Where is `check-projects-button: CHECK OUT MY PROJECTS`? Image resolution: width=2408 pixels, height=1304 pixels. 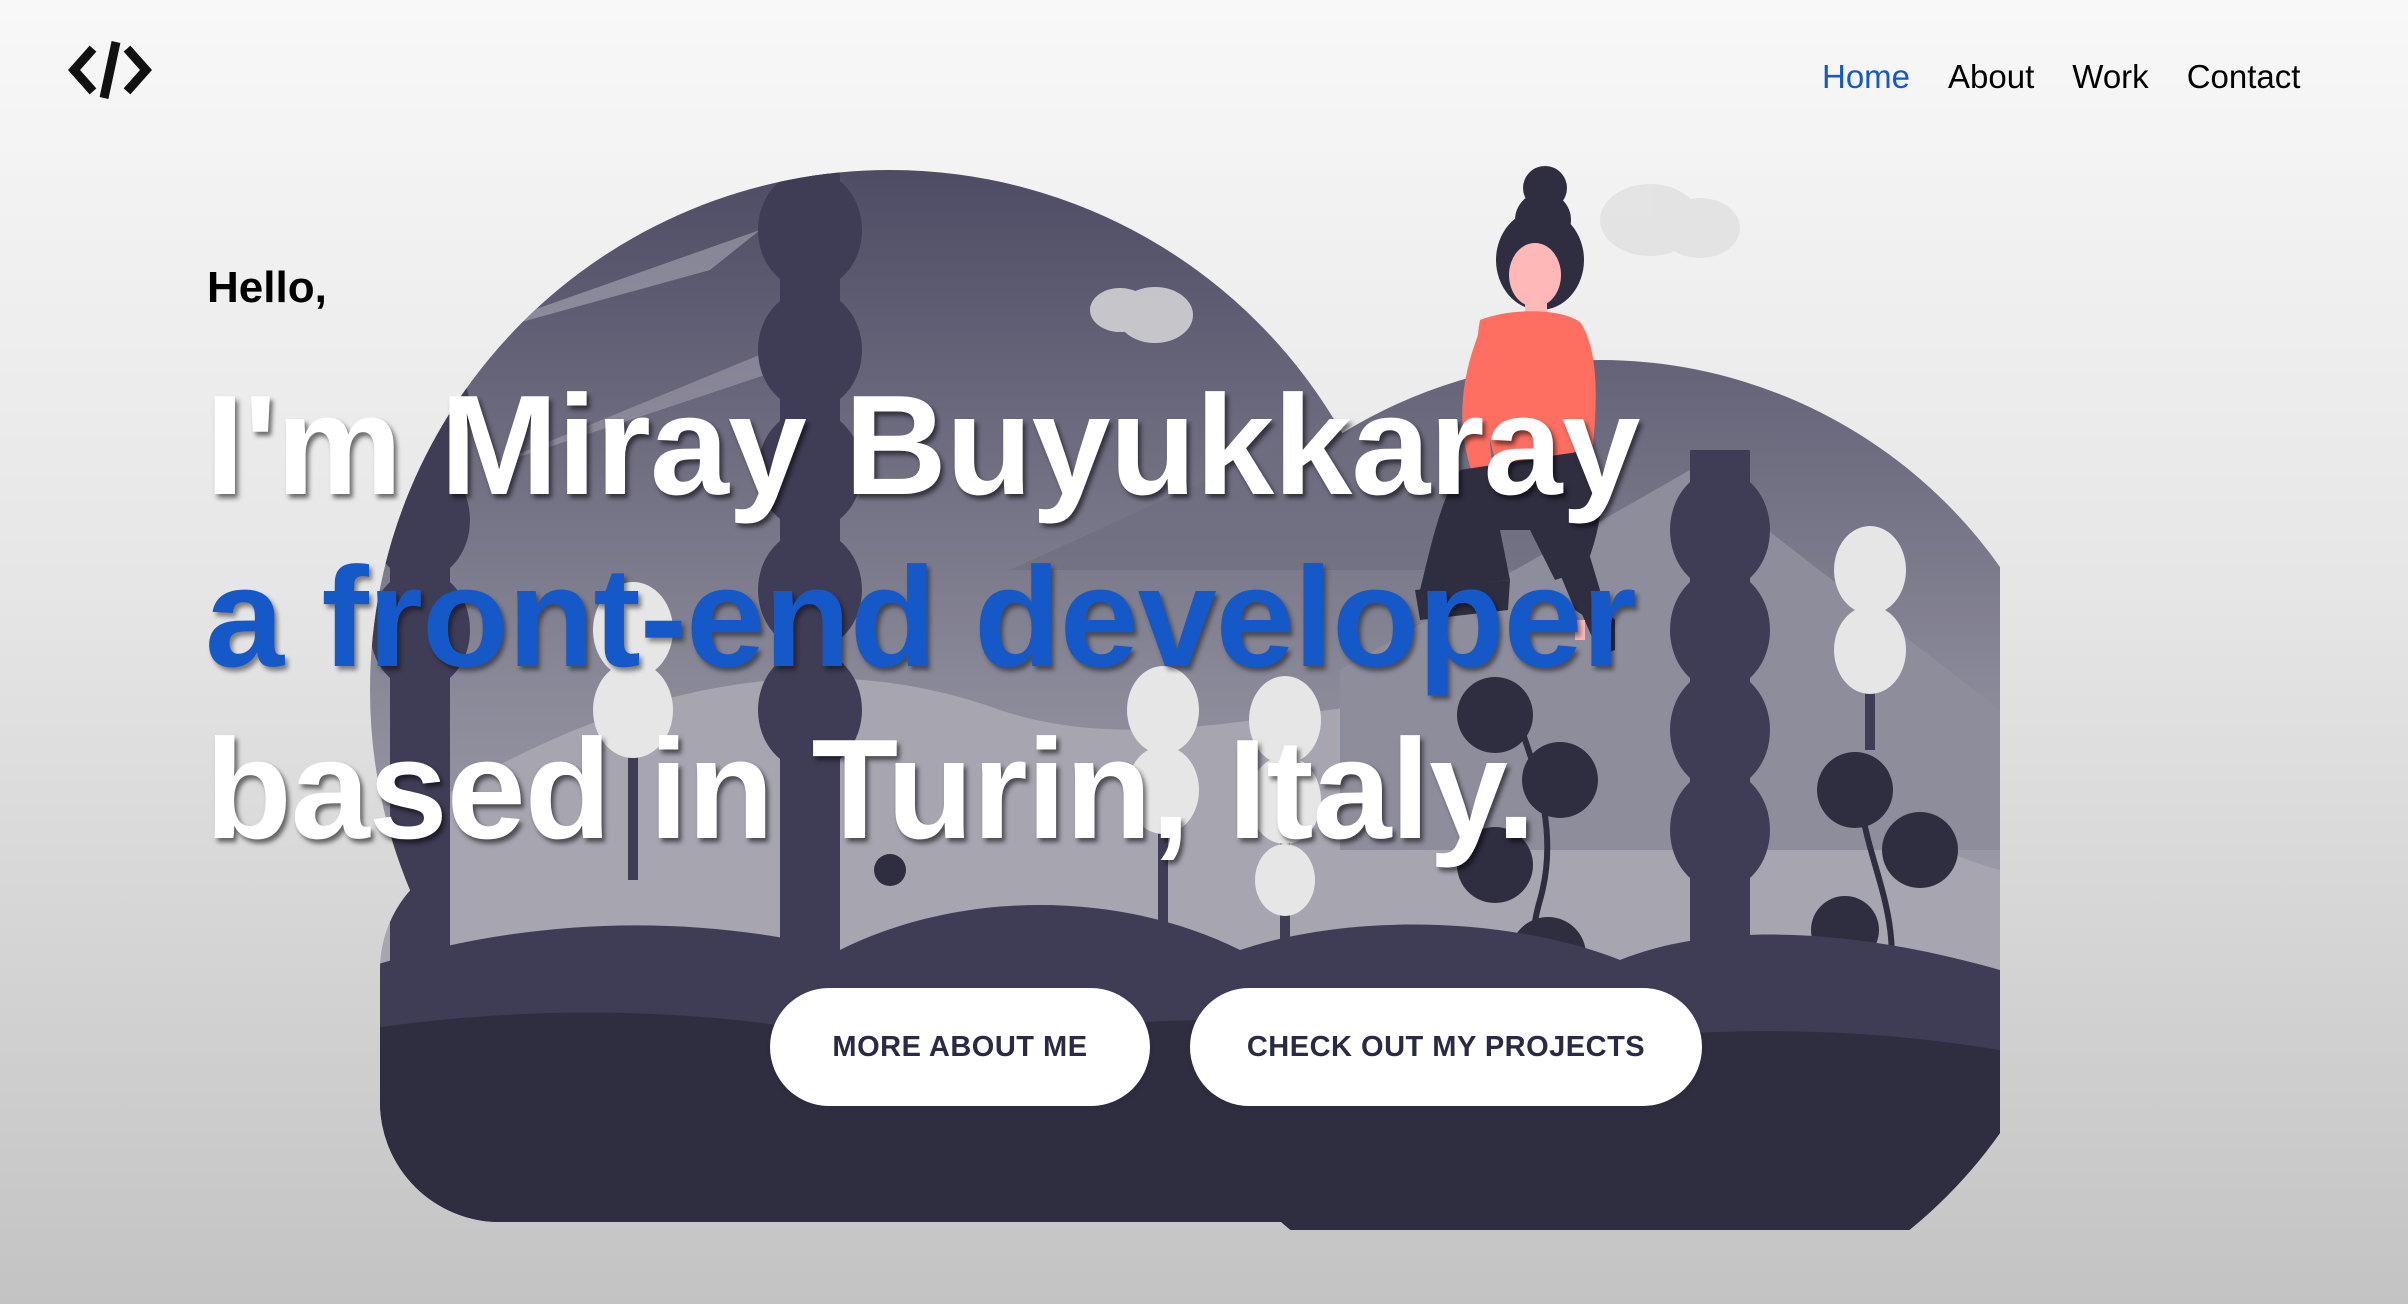 check-projects-button: CHECK OUT MY PROJECTS is located at coordinates (1446, 1047).